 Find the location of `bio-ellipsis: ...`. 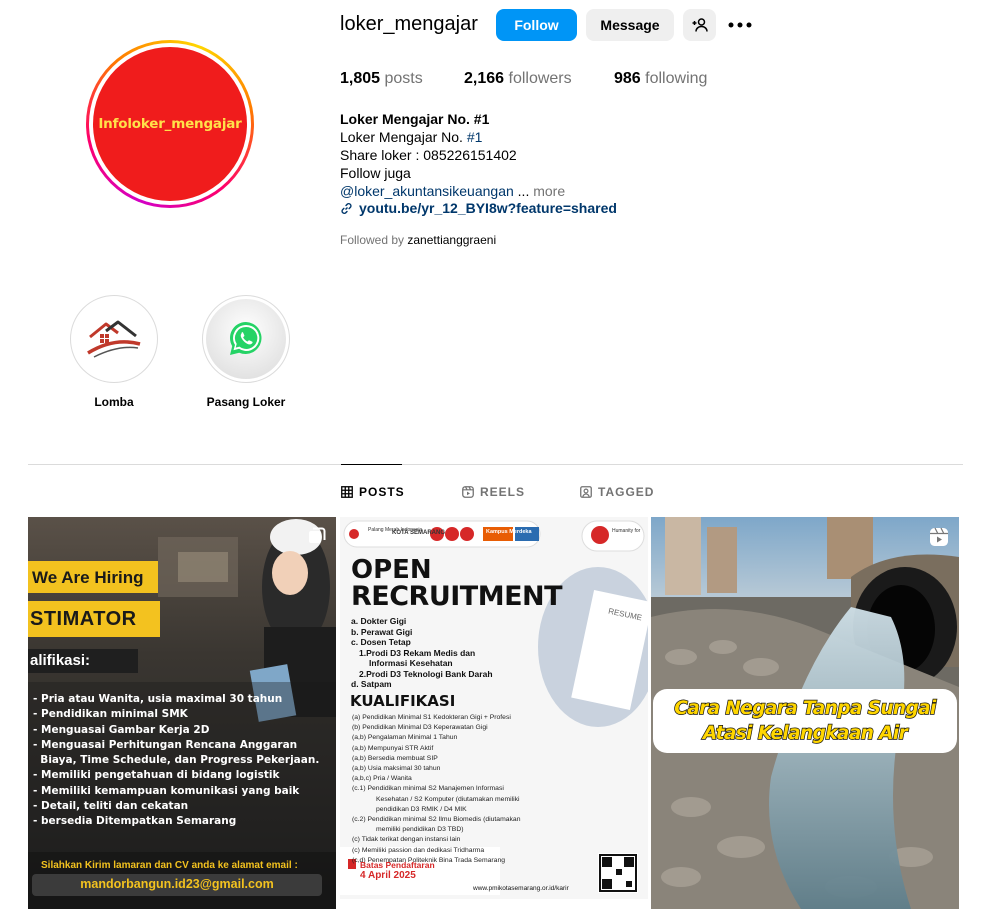

bio-ellipsis: ... is located at coordinates (521, 191).